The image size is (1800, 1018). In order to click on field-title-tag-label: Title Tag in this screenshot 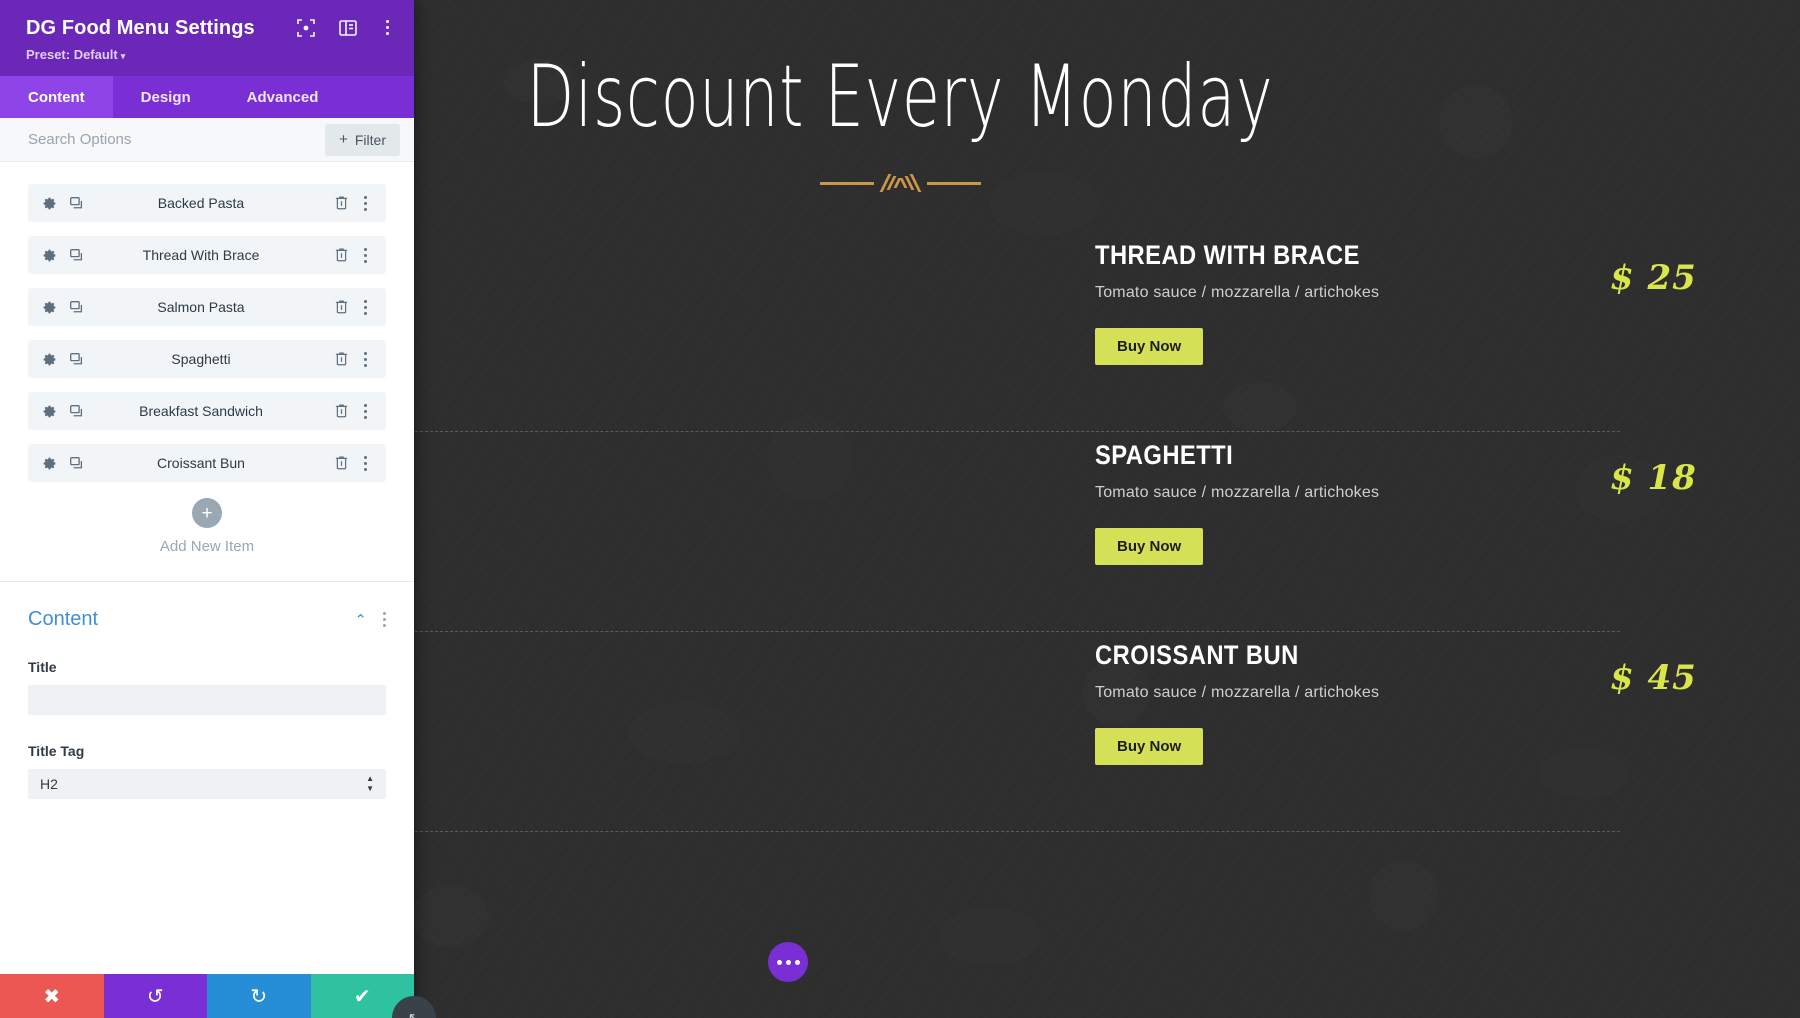, I will do `click(56, 751)`.